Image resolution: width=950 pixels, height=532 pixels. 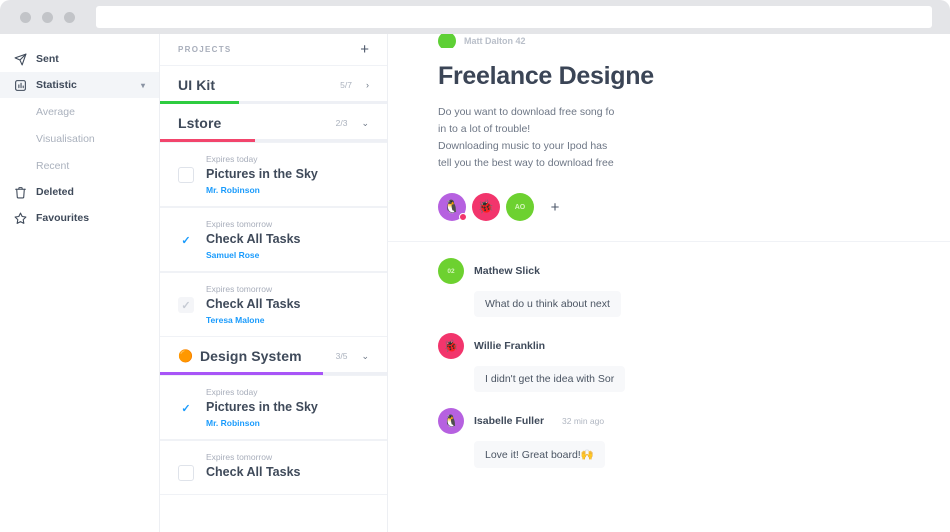 I want to click on project-count: 3/5, so click(x=341, y=356).